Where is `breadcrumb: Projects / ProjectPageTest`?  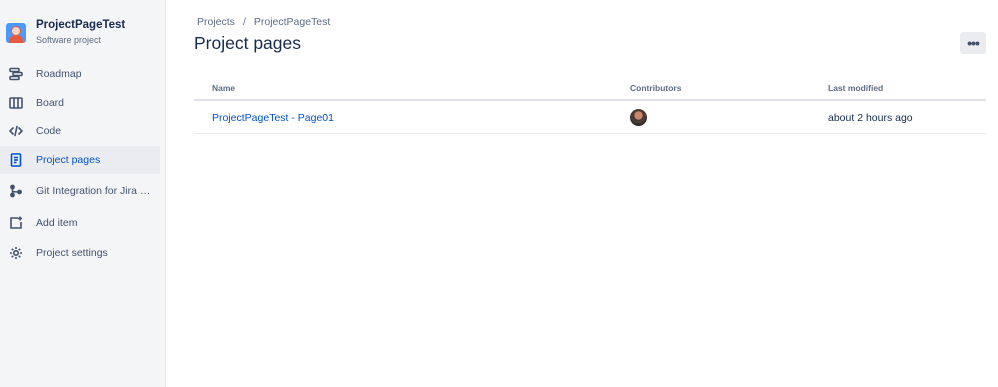
breadcrumb: Projects / ProjectPageTest is located at coordinates (263, 22).